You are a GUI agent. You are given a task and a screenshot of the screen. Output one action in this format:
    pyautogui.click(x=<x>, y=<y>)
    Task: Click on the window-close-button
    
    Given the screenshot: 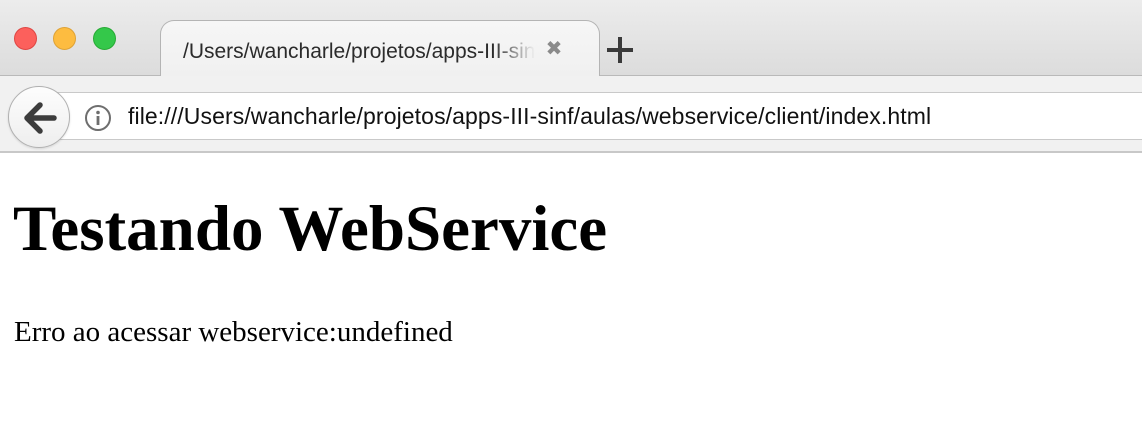 What is the action you would take?
    pyautogui.click(x=25, y=38)
    